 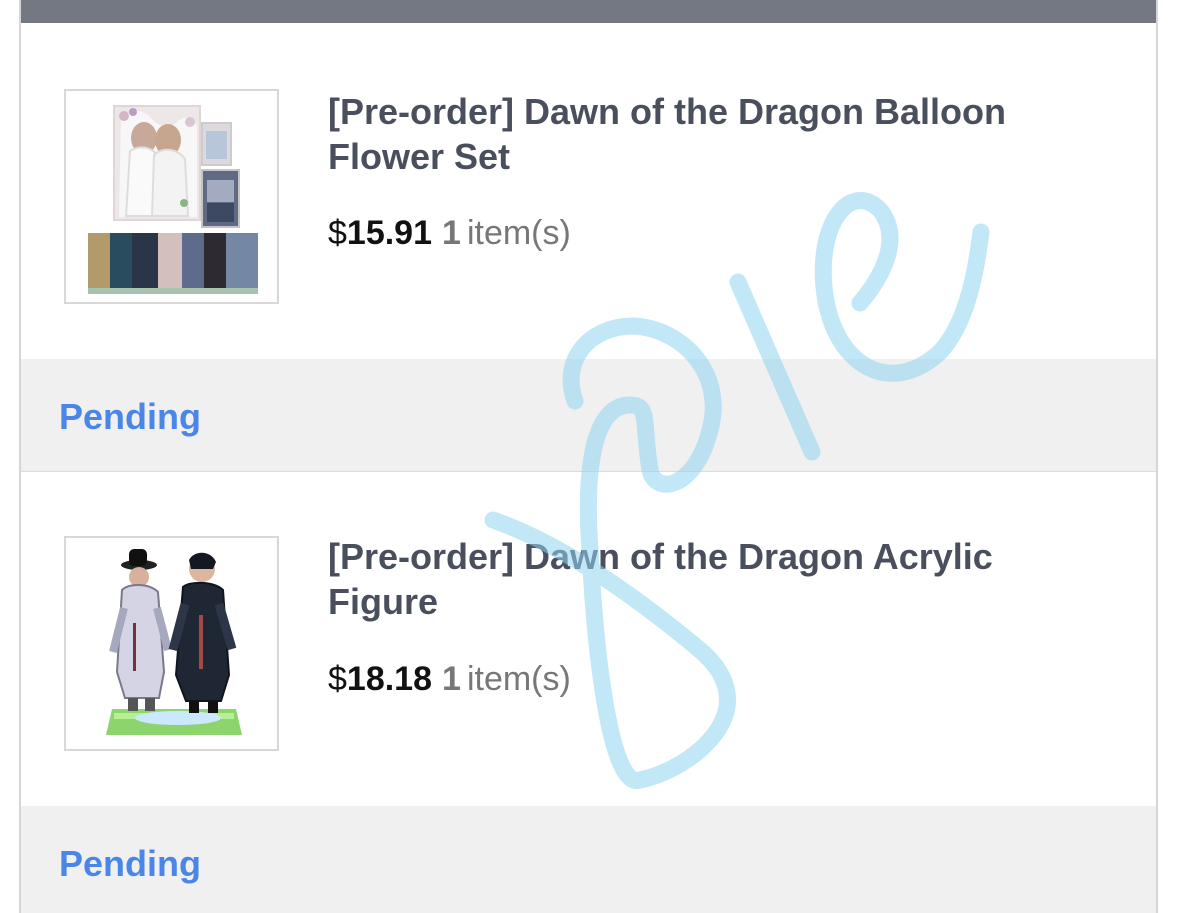 What do you see at coordinates (588, 11) in the screenshot?
I see `top-bar` at bounding box center [588, 11].